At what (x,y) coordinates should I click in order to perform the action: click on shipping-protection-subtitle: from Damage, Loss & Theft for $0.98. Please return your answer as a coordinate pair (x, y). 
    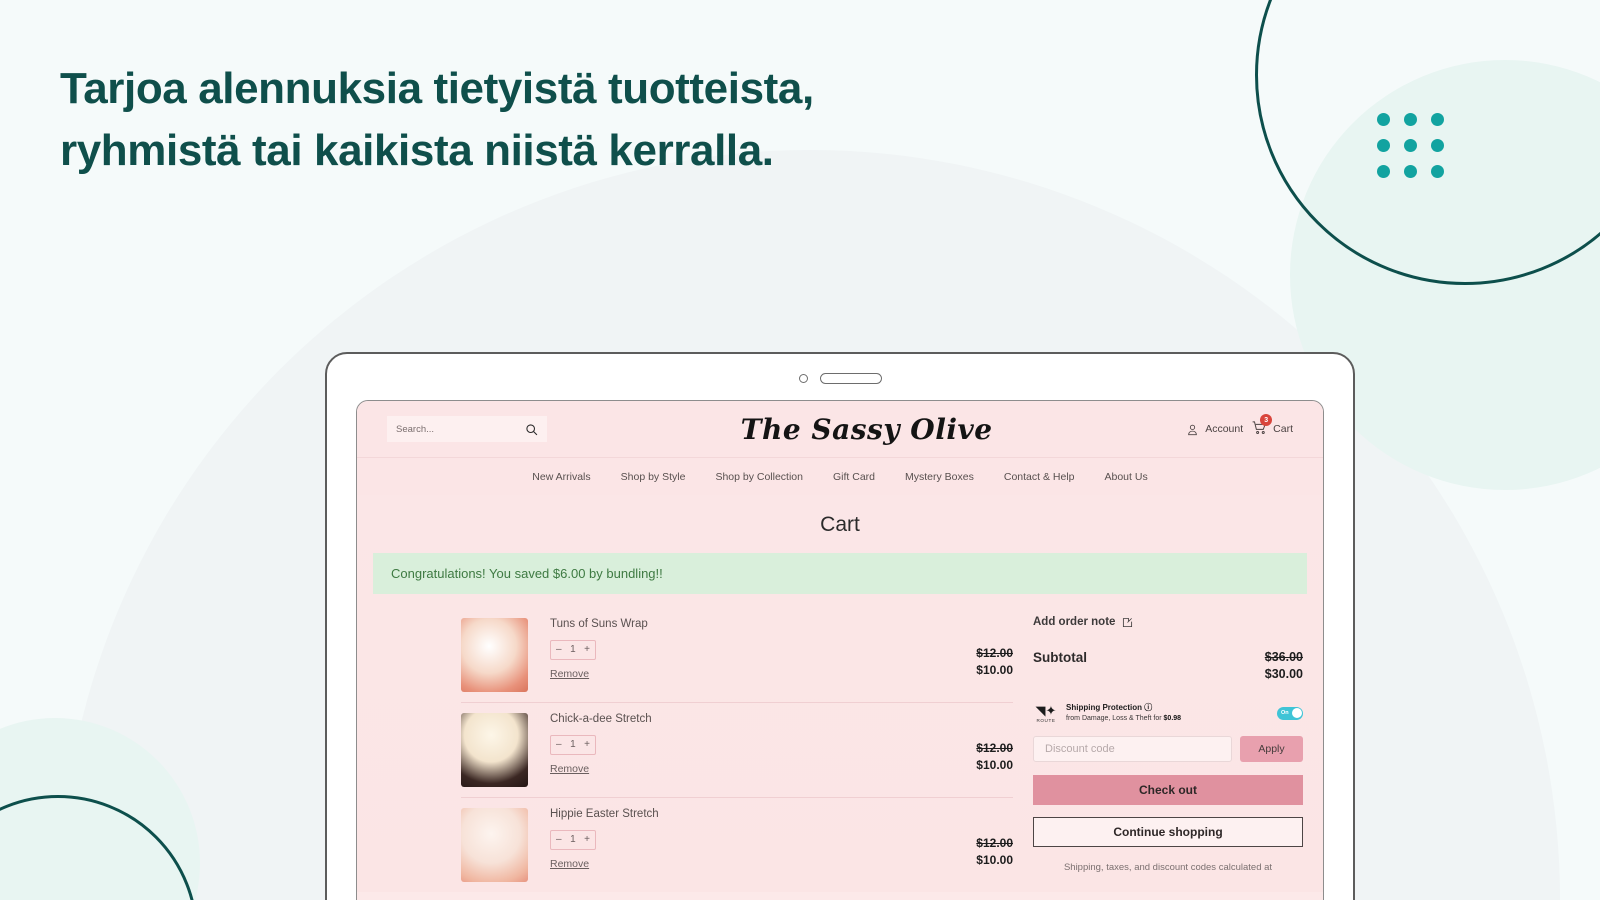
    Looking at the image, I should click on (1168, 718).